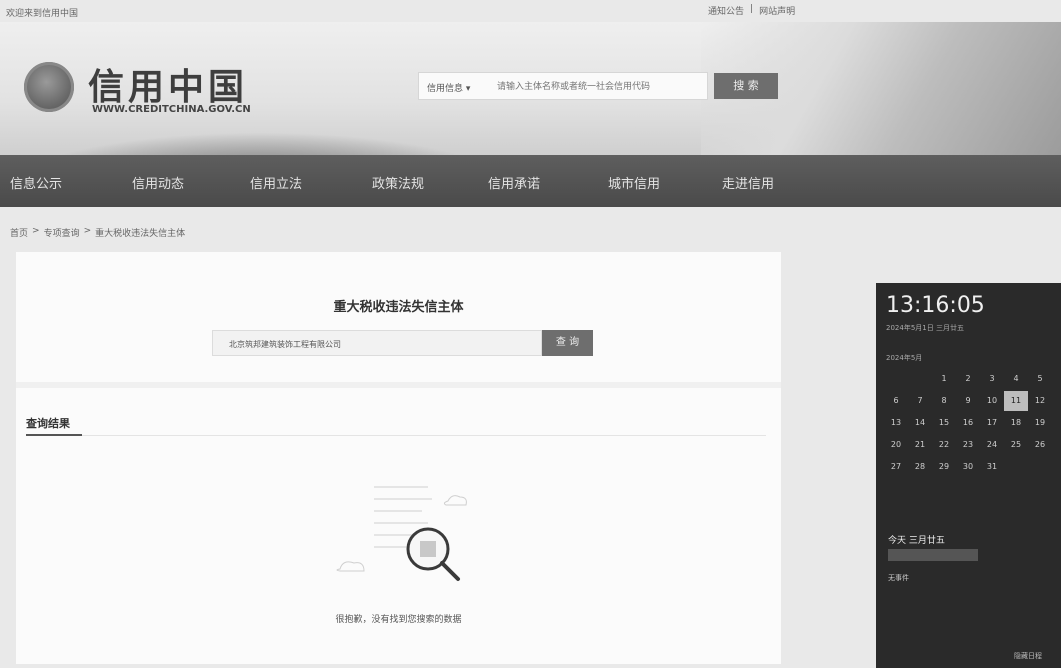 The height and width of the screenshot is (668, 1061). I want to click on calendar-day: 26, so click(1040, 445).